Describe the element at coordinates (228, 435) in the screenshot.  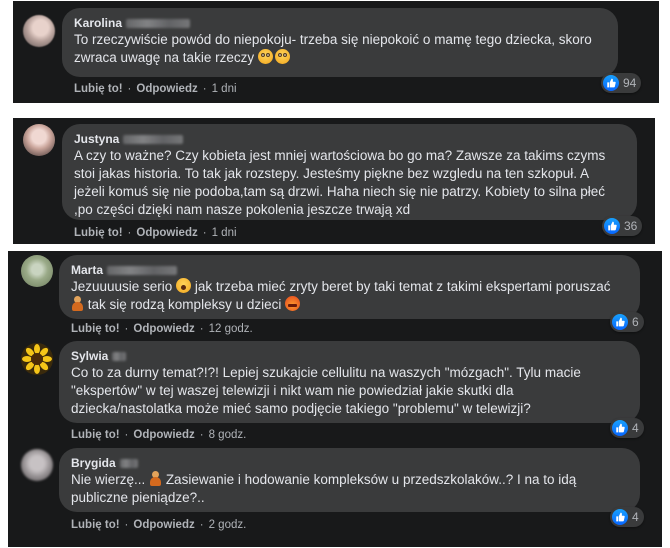
I see `timestamp: 8 godz.` at that location.